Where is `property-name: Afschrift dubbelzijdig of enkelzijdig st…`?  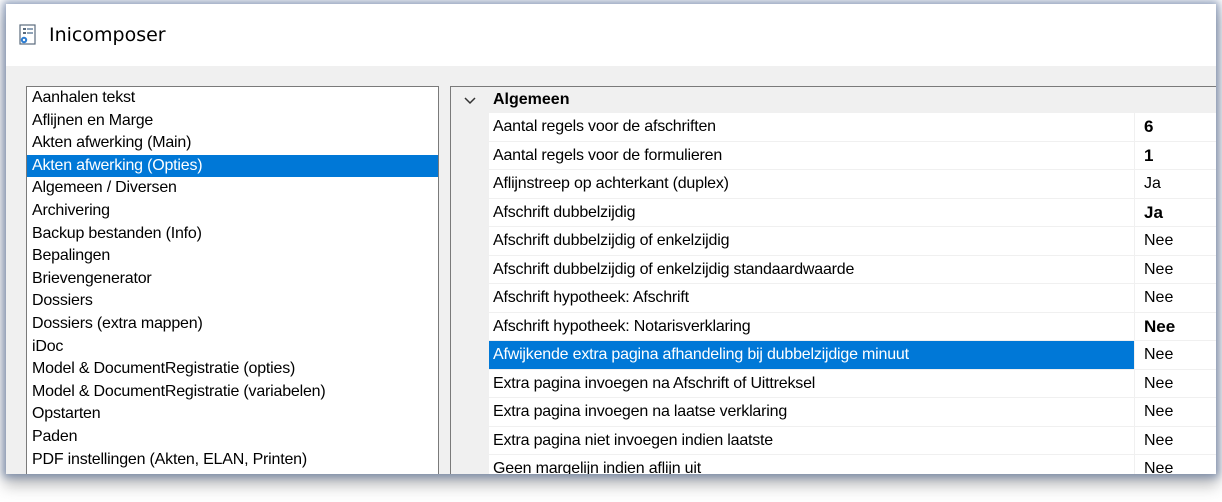 property-name: Afschrift dubbelzijdig of enkelzijdig st… is located at coordinates (812, 269).